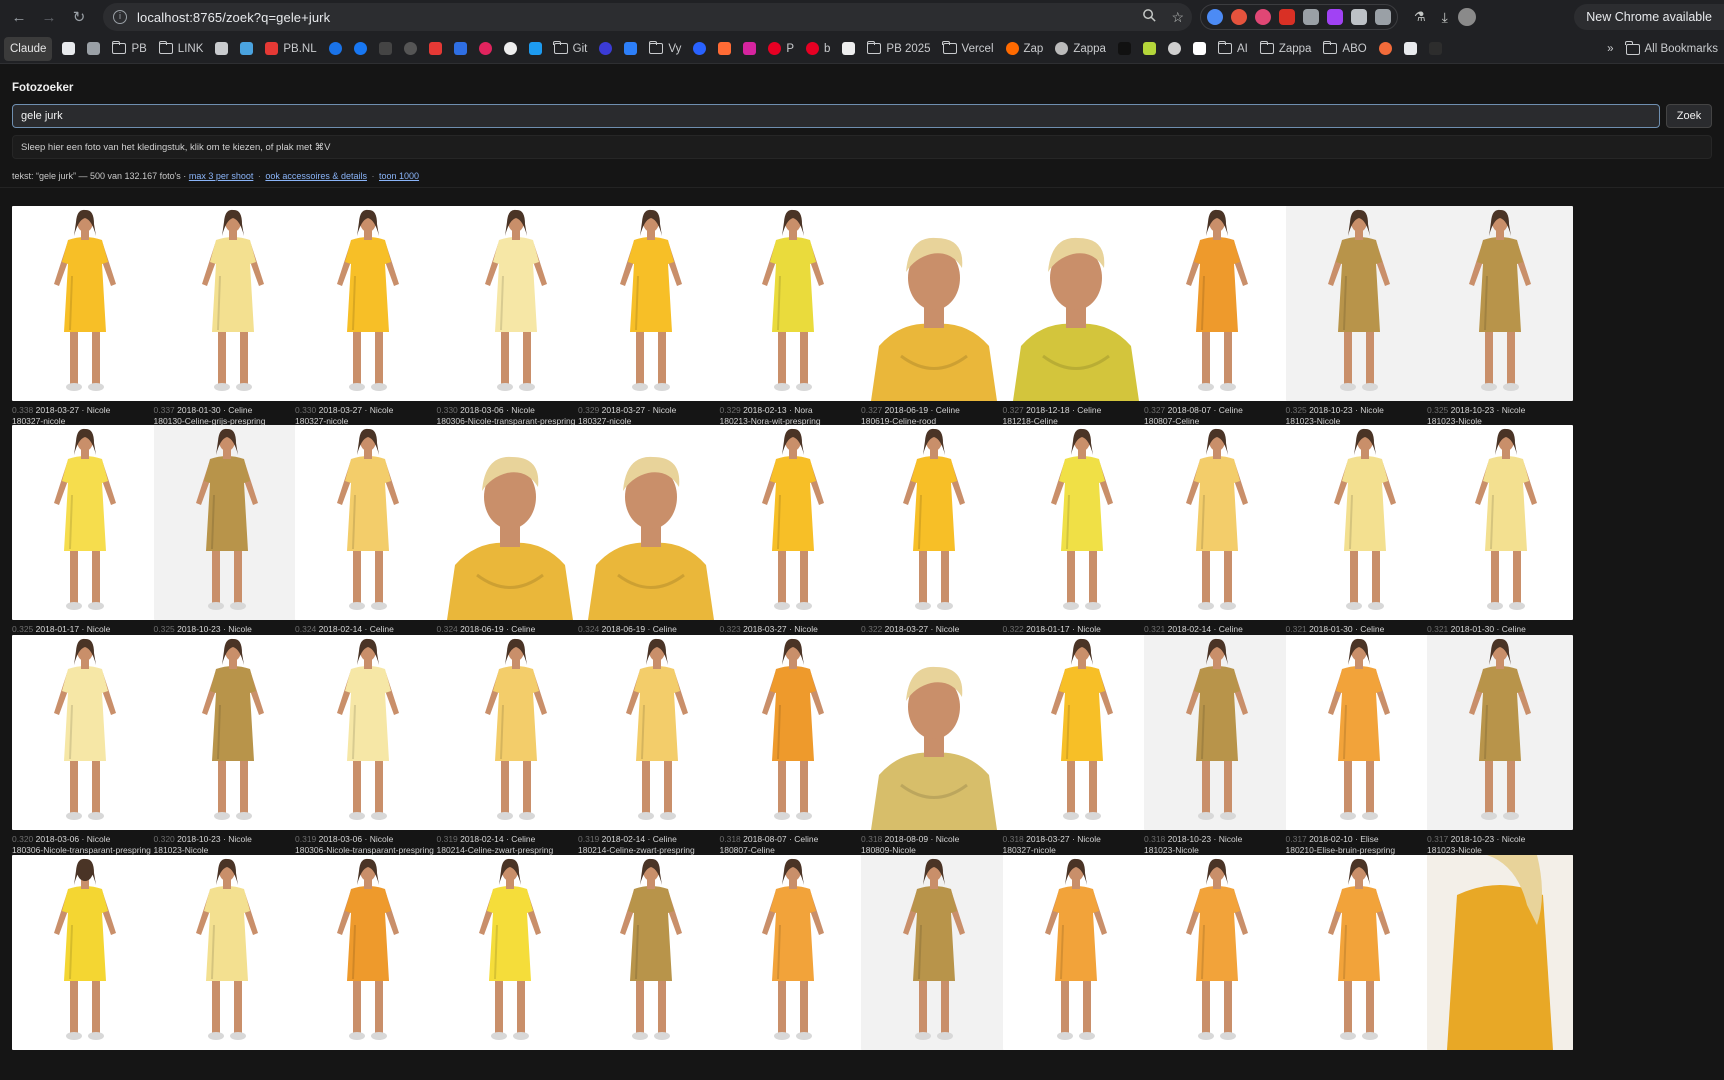  What do you see at coordinates (836, 116) in the screenshot?
I see `search-input` at bounding box center [836, 116].